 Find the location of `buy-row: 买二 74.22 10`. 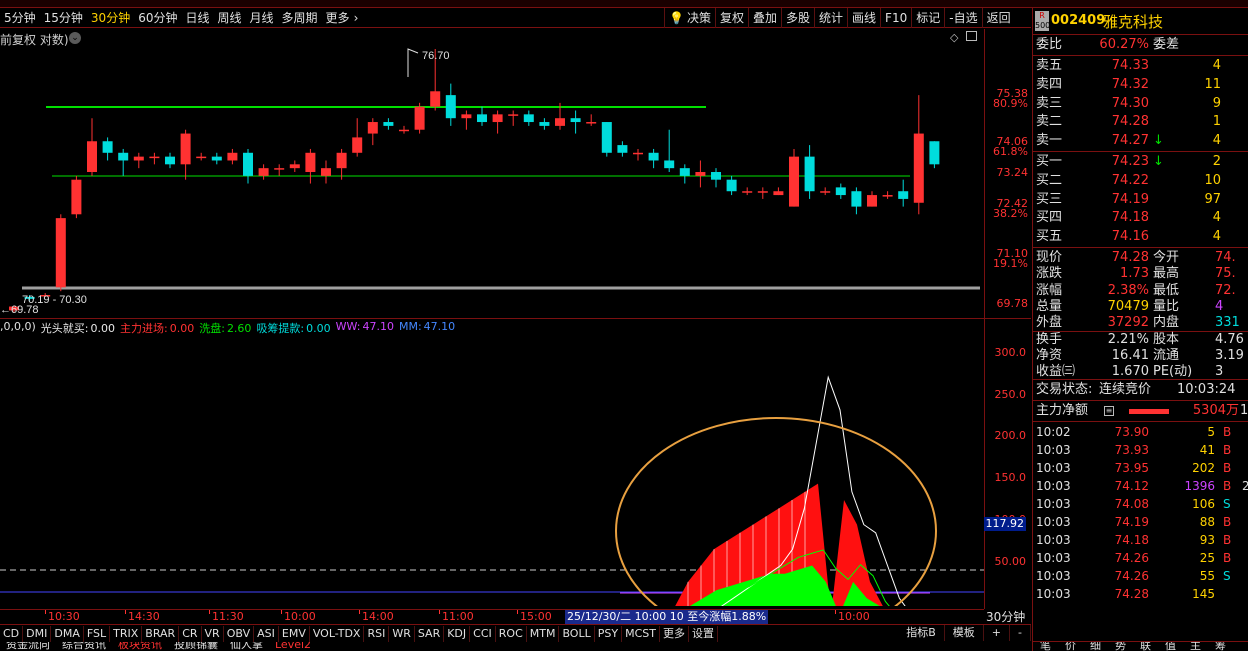

buy-row: 买二 74.22 10 is located at coordinates (1140, 181).